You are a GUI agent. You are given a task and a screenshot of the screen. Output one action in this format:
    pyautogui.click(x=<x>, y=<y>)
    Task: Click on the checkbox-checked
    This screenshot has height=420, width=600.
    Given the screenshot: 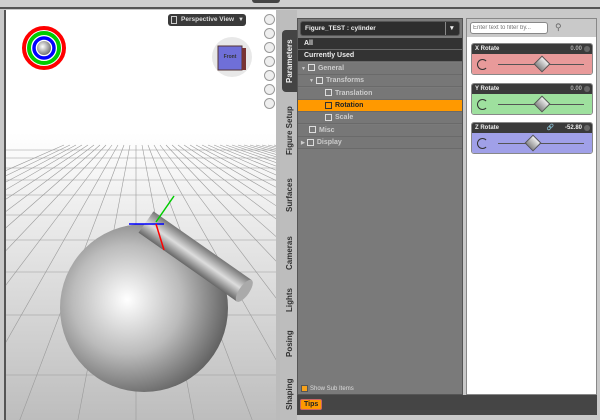 What is the action you would take?
    pyautogui.click(x=304, y=388)
    